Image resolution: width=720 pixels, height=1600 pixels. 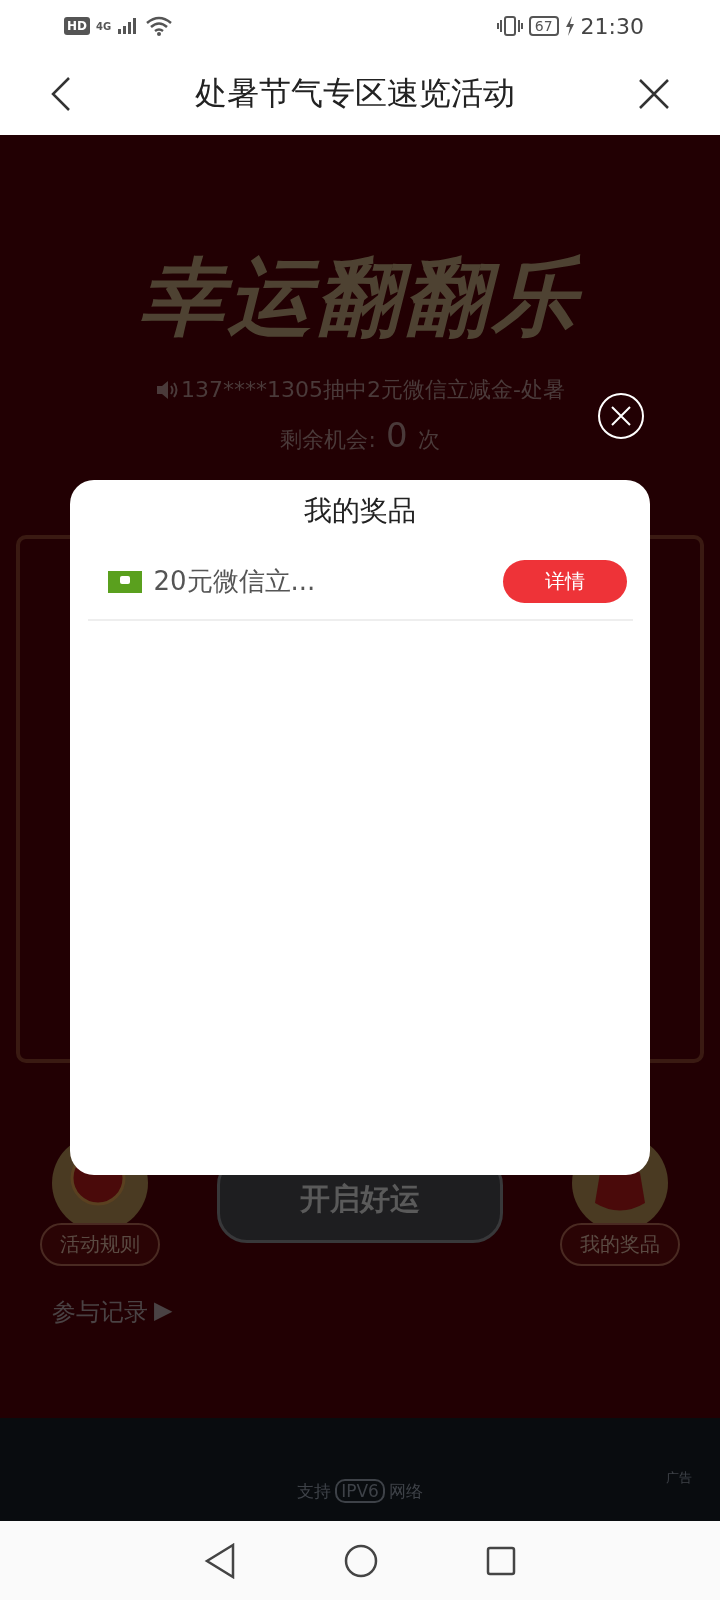 What do you see at coordinates (361, 1560) in the screenshot?
I see `home-nav-icon` at bounding box center [361, 1560].